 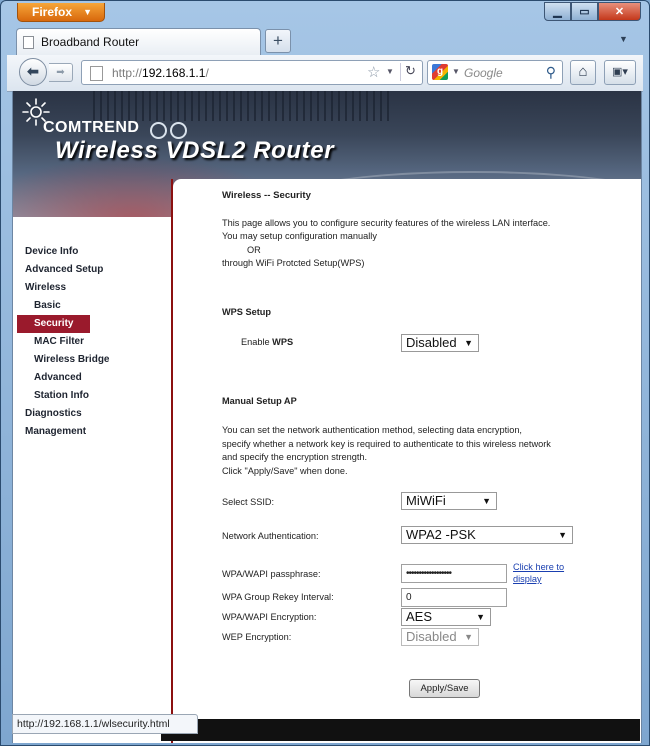 I want to click on show-passphrase-link-line-1: Click here to, so click(x=539, y=567).